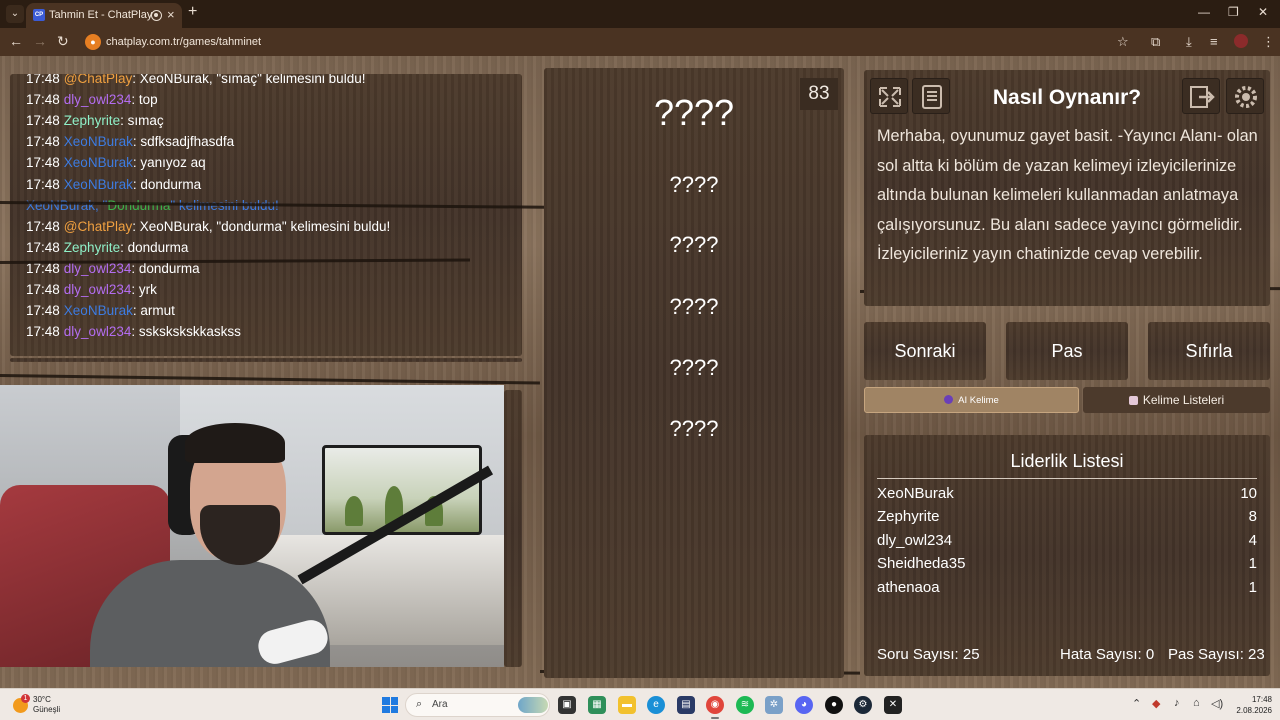 Image resolution: width=1280 pixels, height=720 pixels. I want to click on chat-text: : yrk, so click(144, 289).